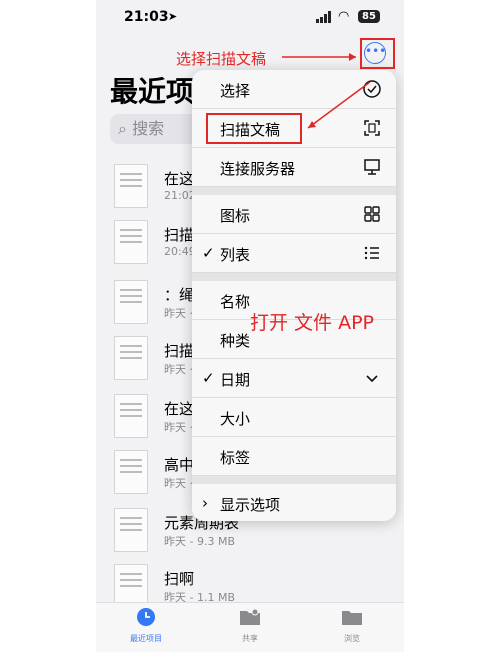 Image resolution: width=500 pixels, height=652 pixels. What do you see at coordinates (235, 302) in the screenshot?
I see `menu-item-label: 名称` at bounding box center [235, 302].